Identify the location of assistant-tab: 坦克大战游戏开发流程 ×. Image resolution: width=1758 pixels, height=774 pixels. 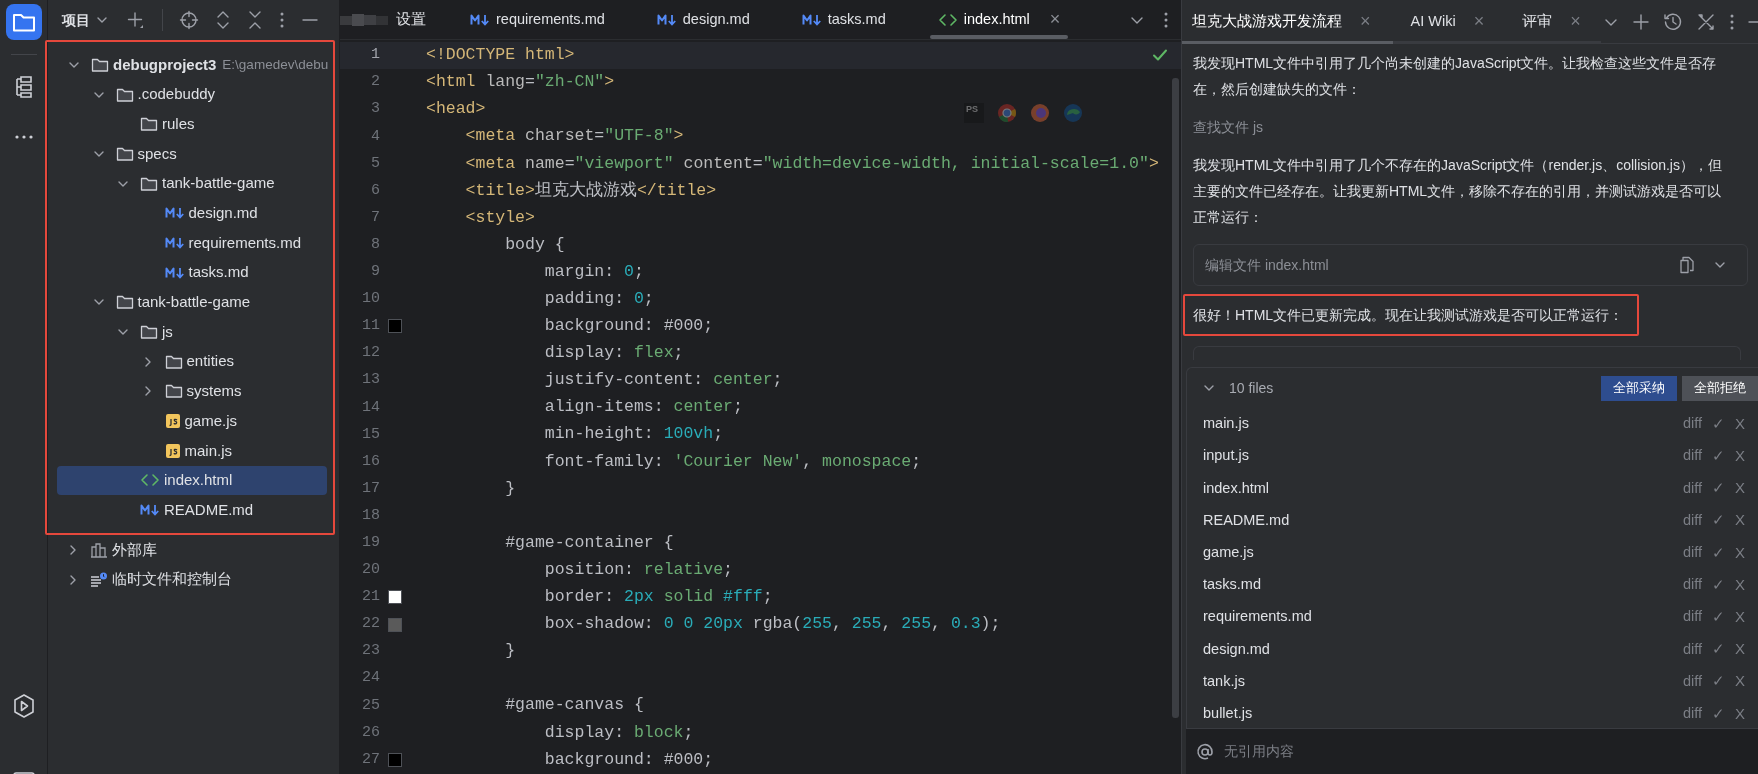
(1287, 21).